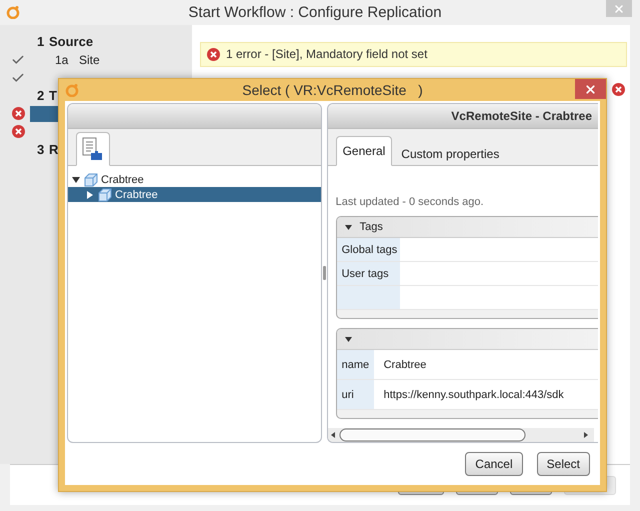 The height and width of the screenshot is (511, 640). Describe the element at coordinates (410, 202) in the screenshot. I see `last-updated-text: Last updated - 0 seconds ago.` at that location.